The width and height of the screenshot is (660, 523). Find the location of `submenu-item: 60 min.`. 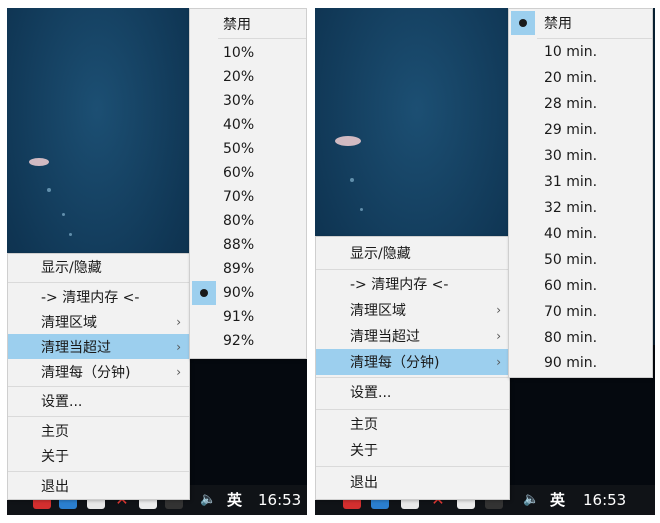

submenu-item: 60 min. is located at coordinates (580, 286).